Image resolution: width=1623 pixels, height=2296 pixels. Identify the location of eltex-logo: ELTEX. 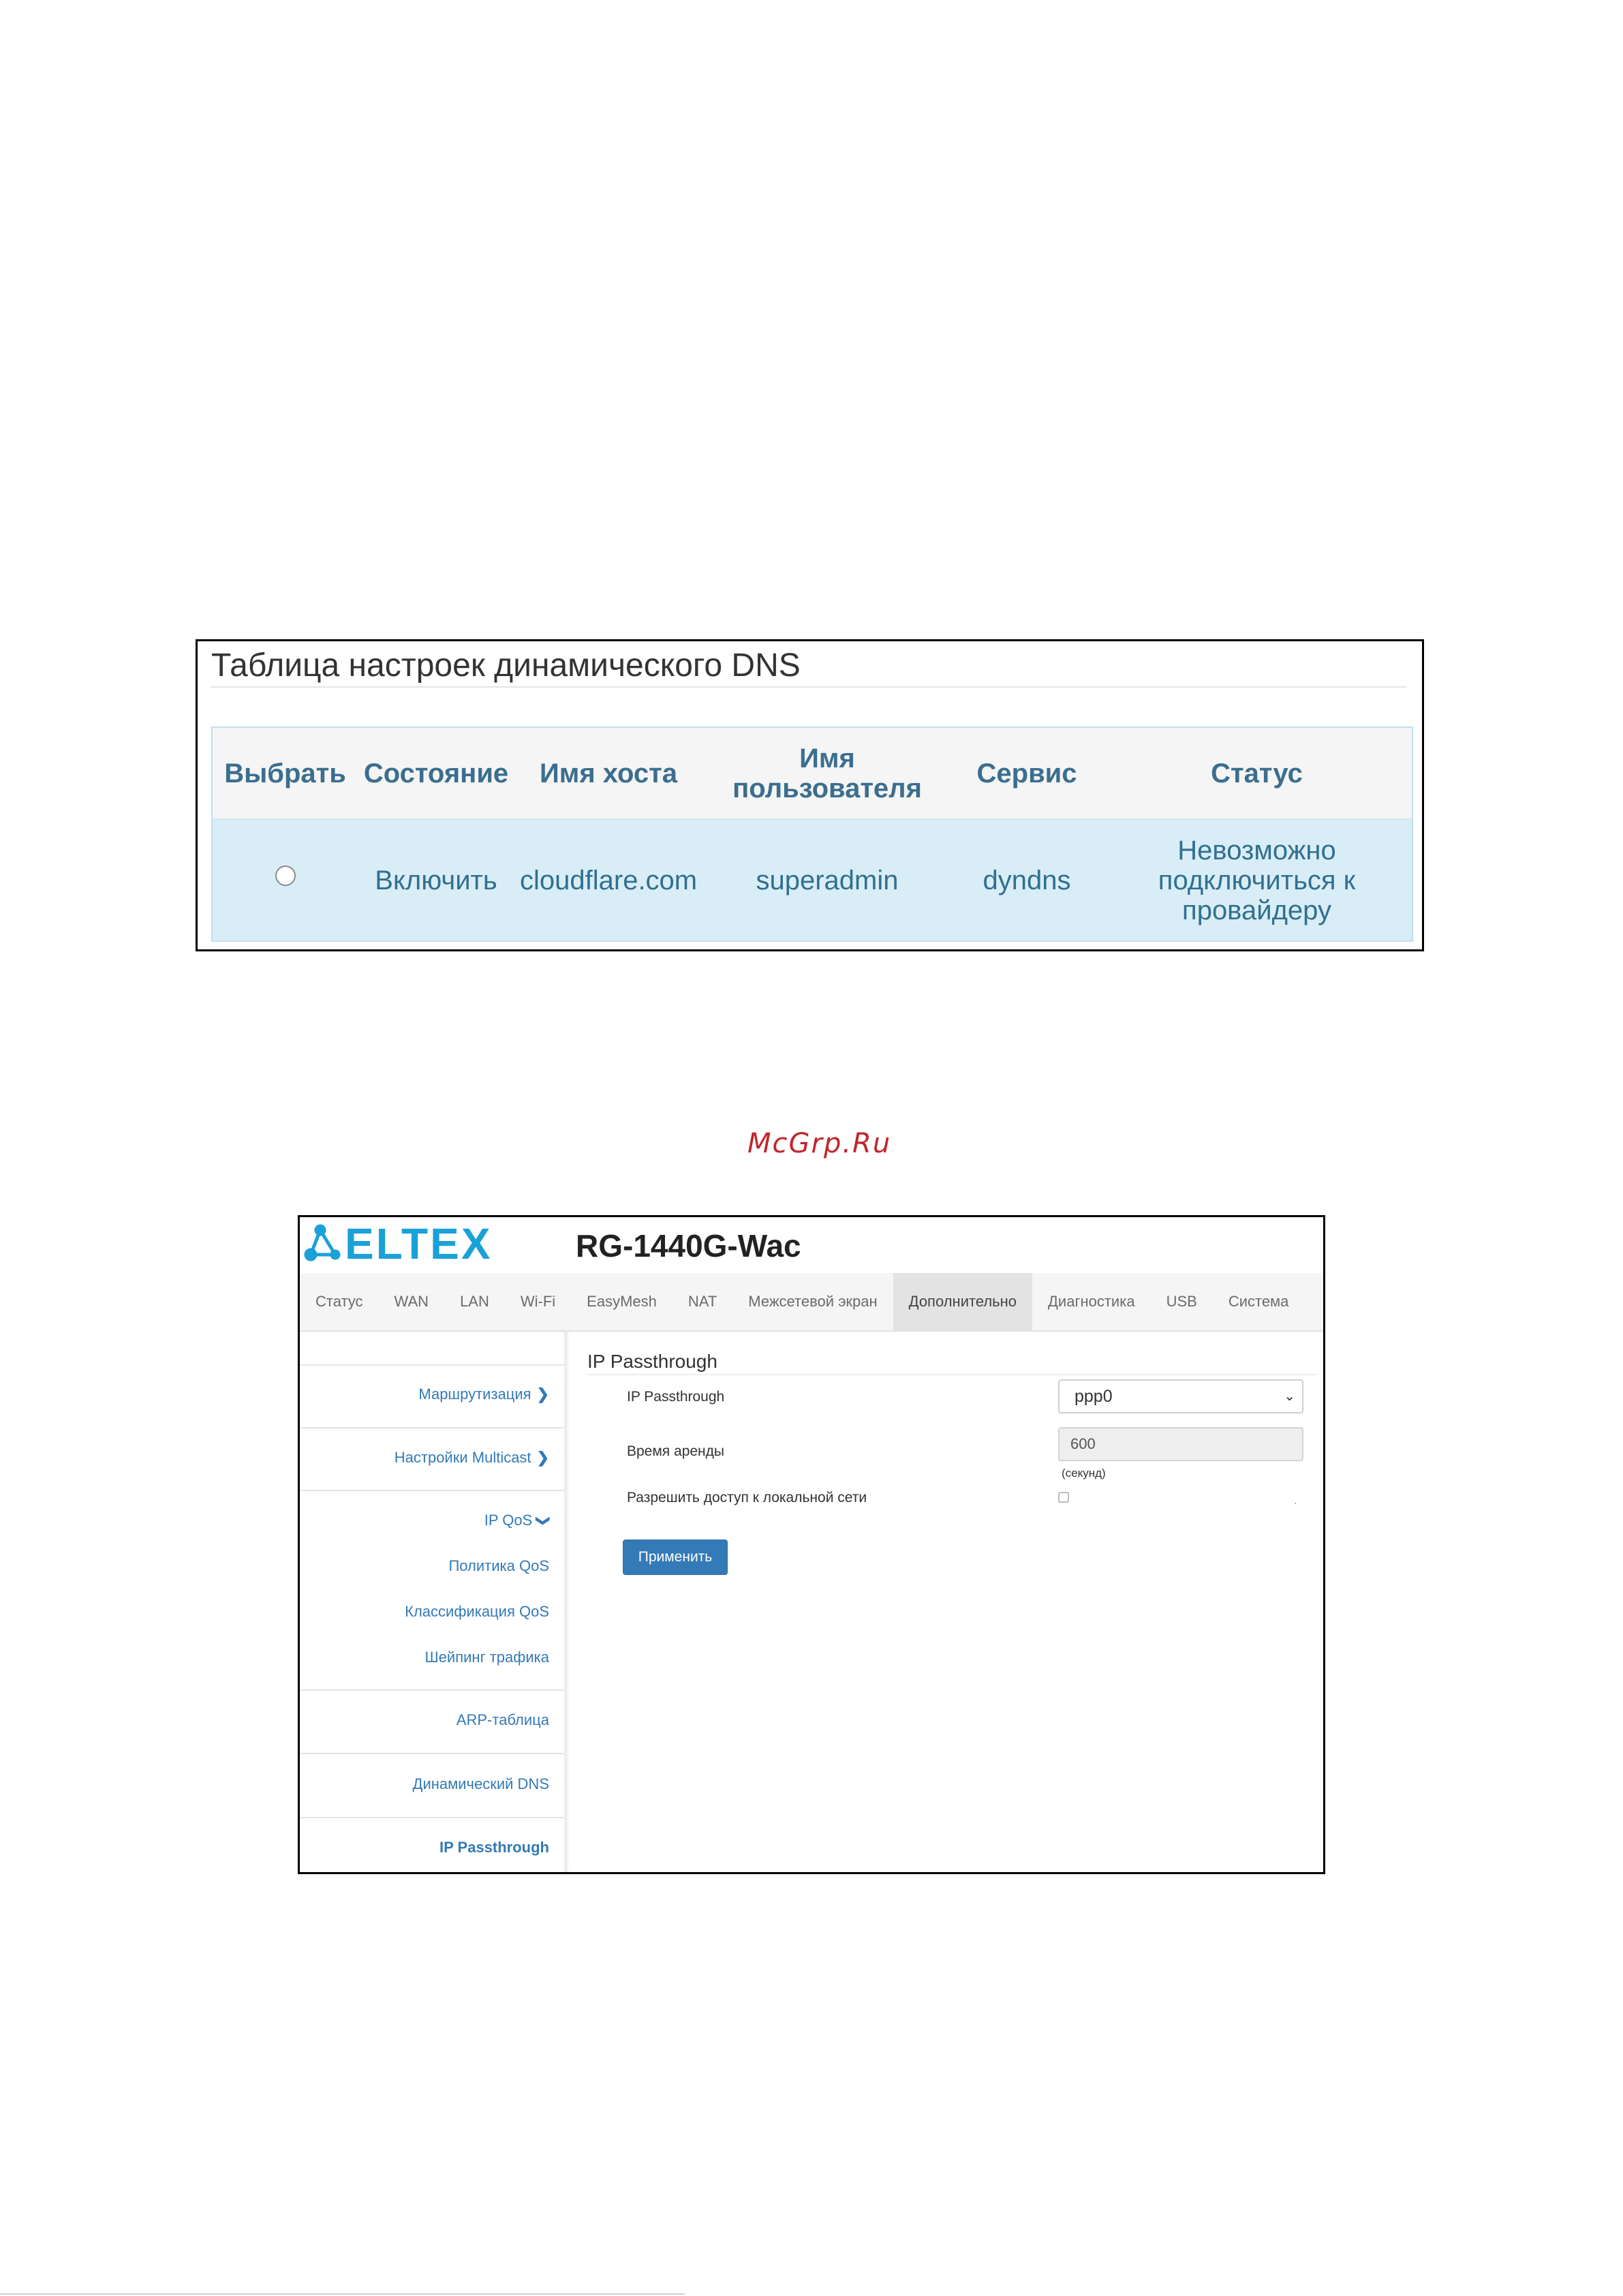
(405, 1243).